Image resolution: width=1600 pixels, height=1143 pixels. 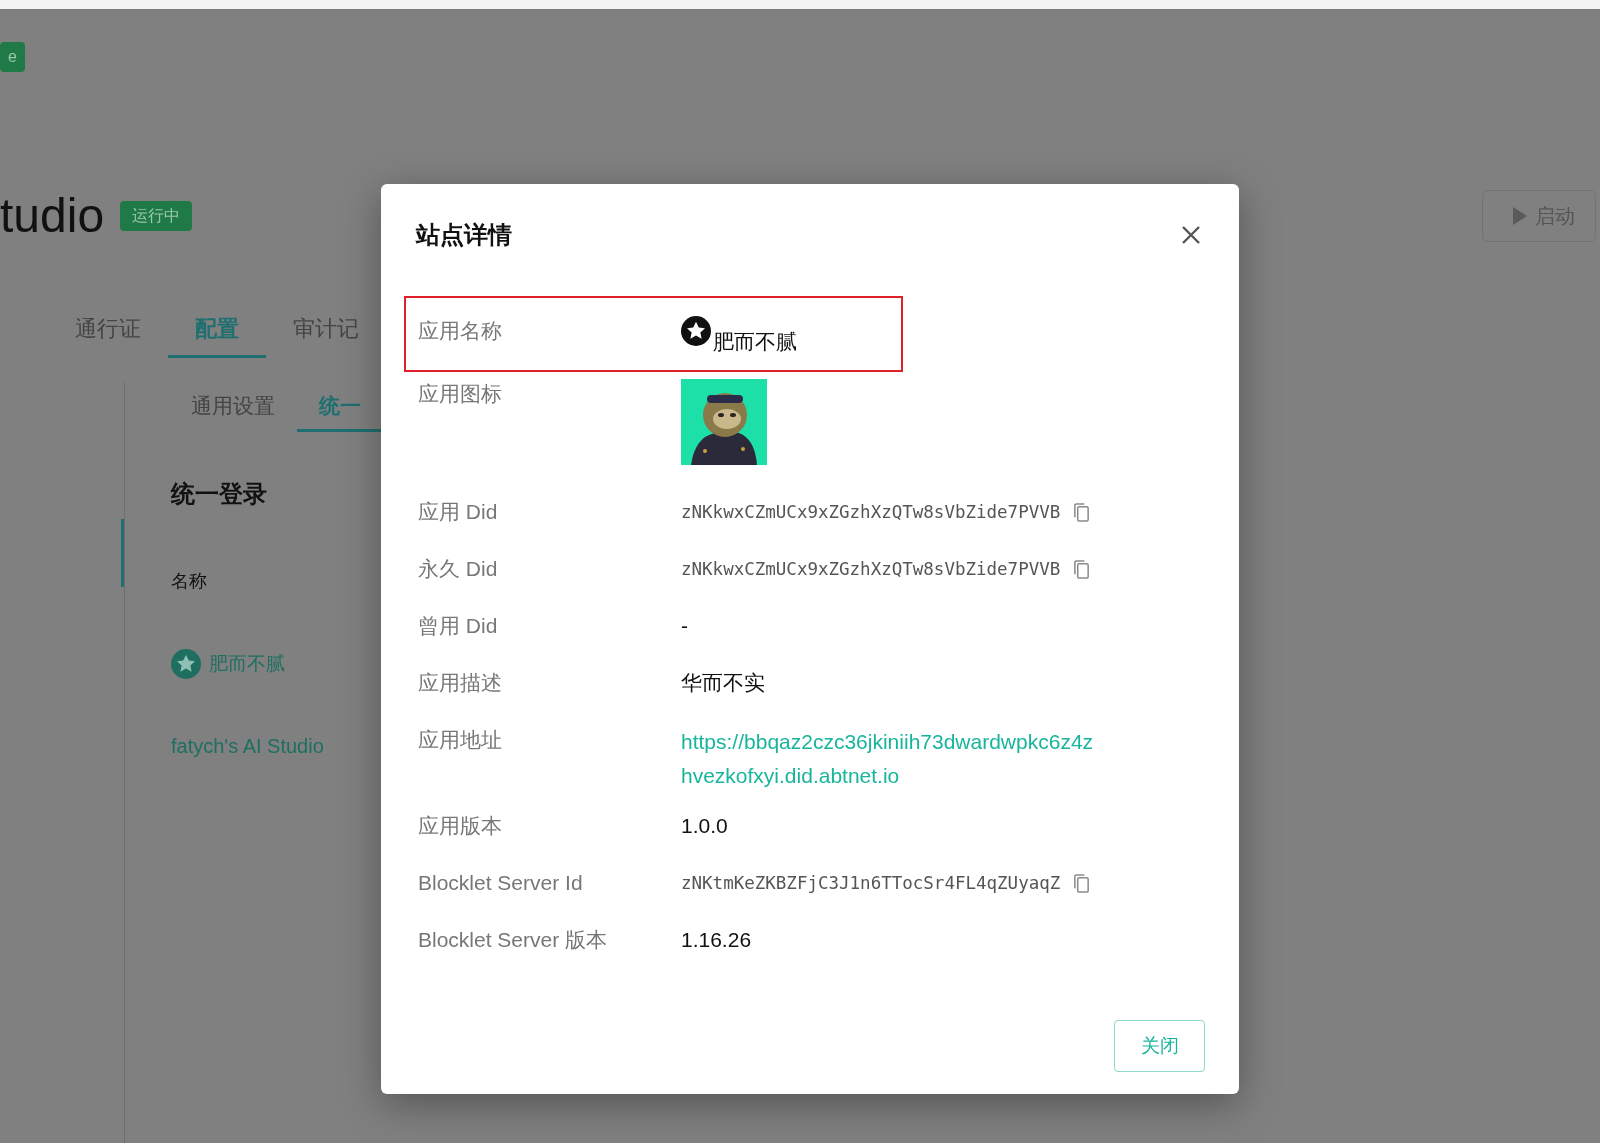 What do you see at coordinates (108, 330) in the screenshot?
I see `tab: 通行证` at bounding box center [108, 330].